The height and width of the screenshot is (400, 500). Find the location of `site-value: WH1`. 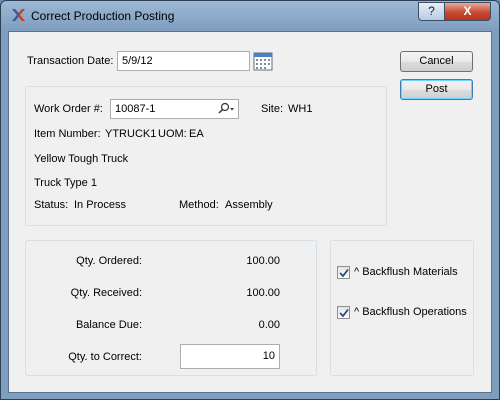

site-value: WH1 is located at coordinates (300, 109).